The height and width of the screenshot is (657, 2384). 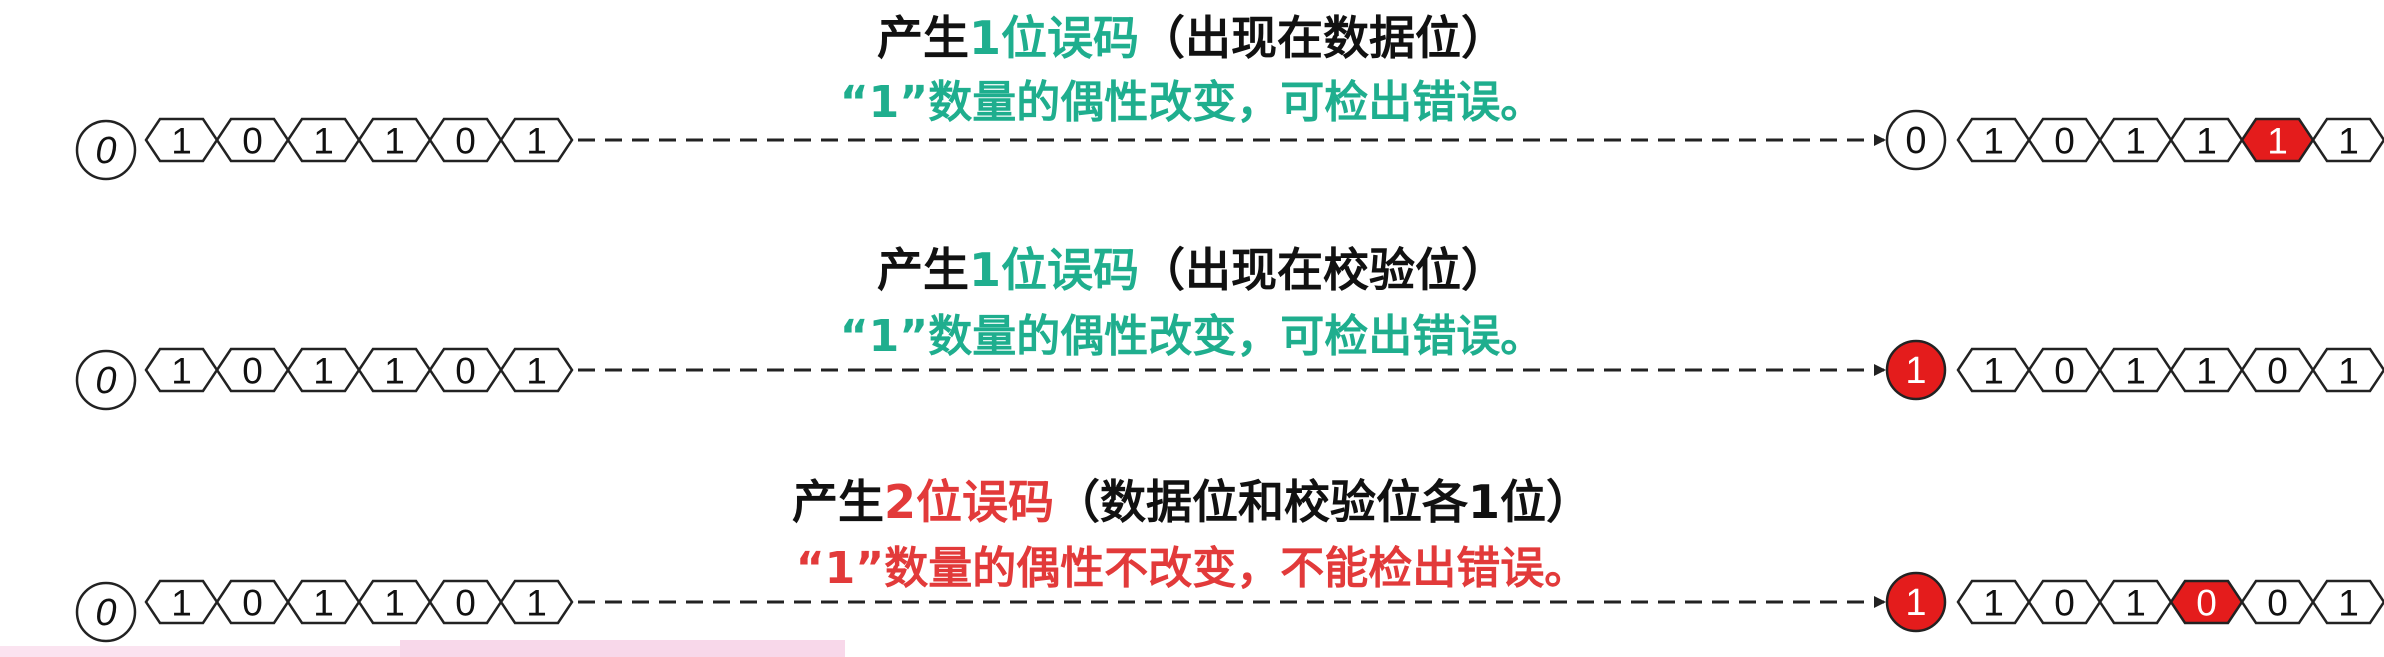 What do you see at coordinates (181, 141) in the screenshot?
I see `row1-left-bit-1-label: 1` at bounding box center [181, 141].